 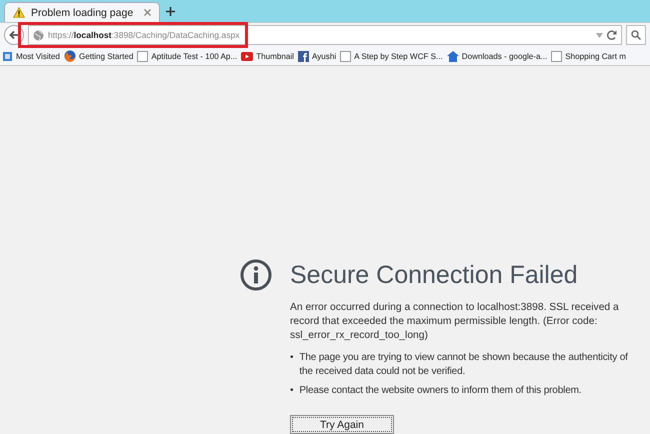 What do you see at coordinates (612, 35) in the screenshot?
I see `reload-icon` at bounding box center [612, 35].